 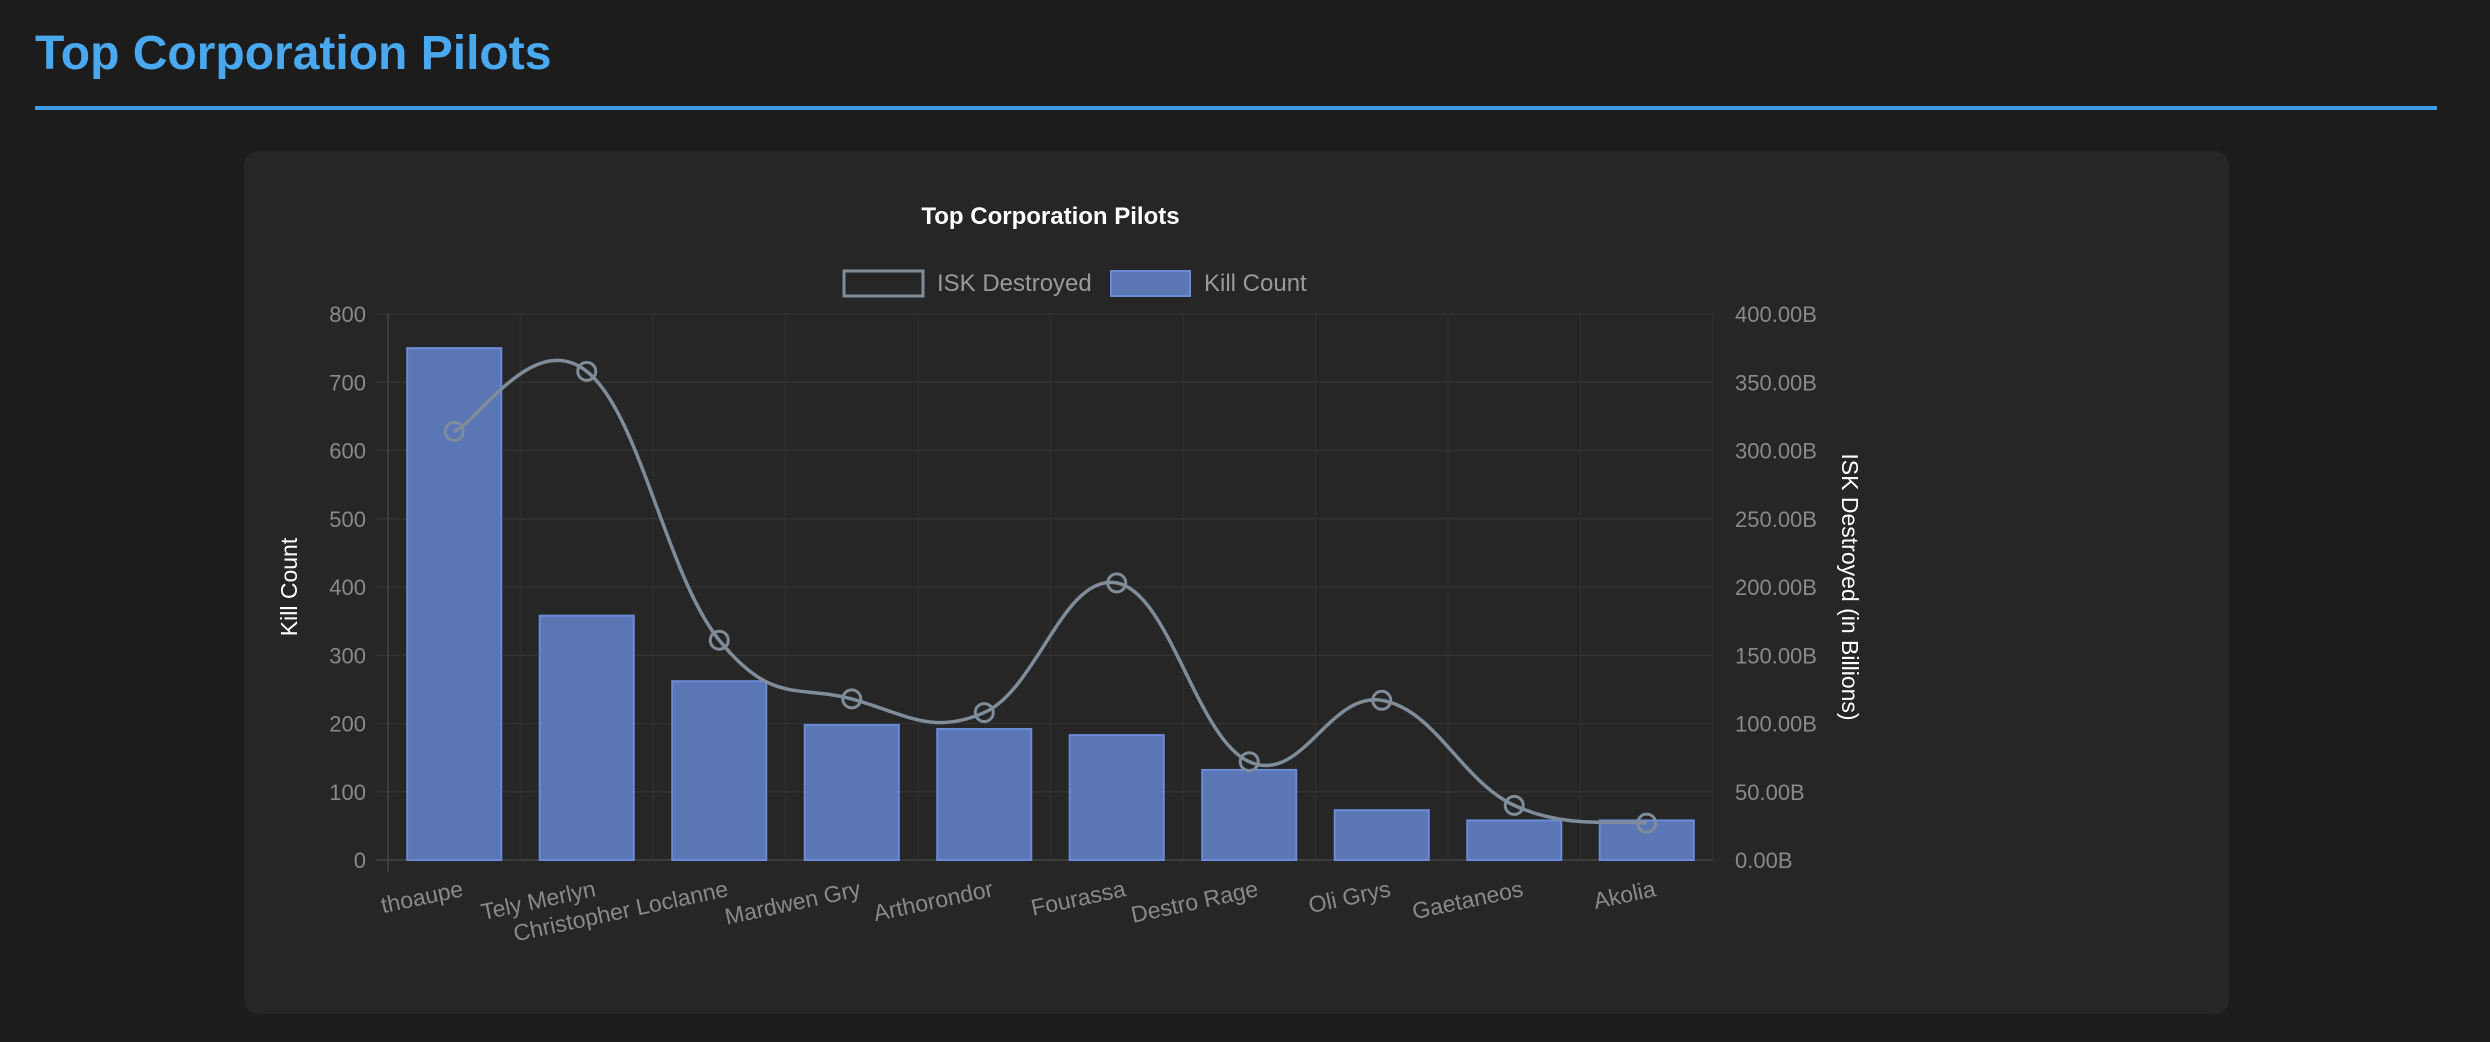 I want to click on legend-label-isk-destroyed: ISK Destroyed, so click(x=1014, y=283).